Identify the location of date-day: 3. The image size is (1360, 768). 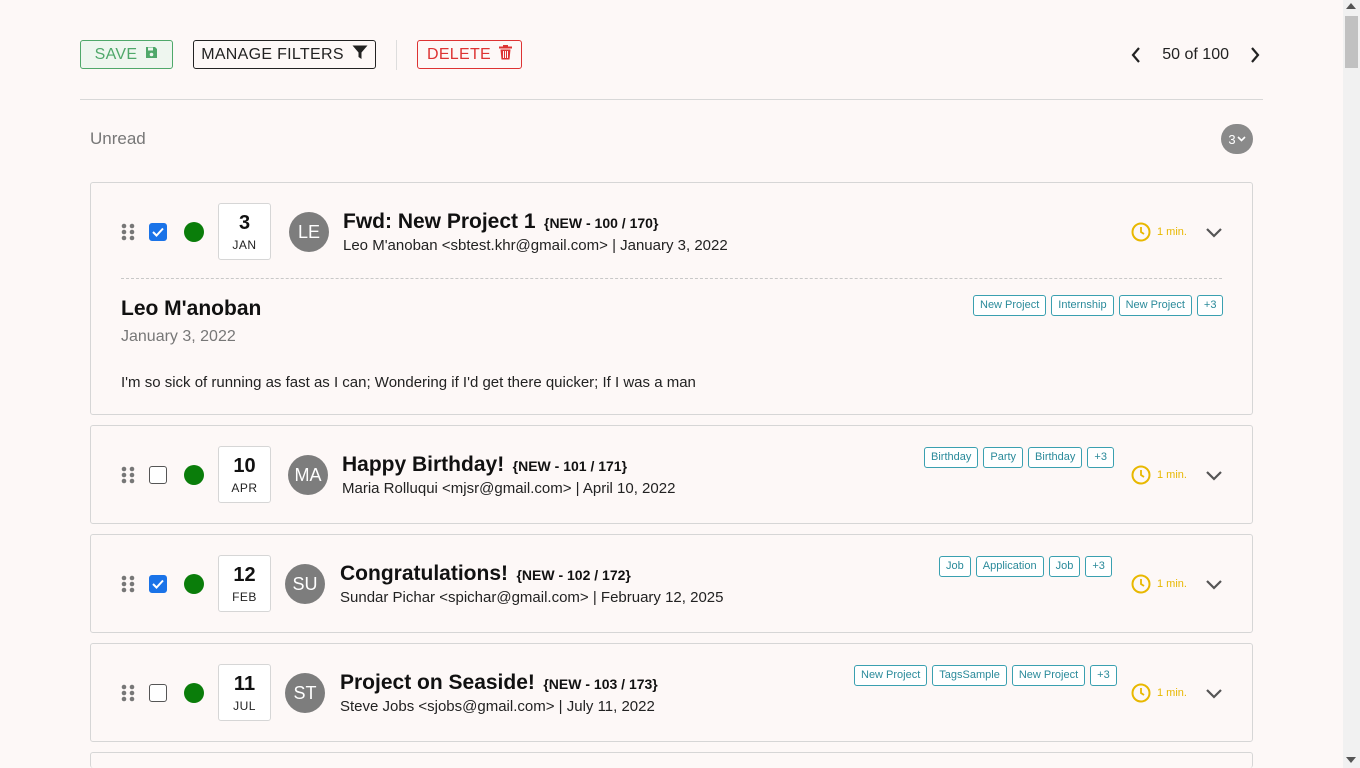
(244, 222).